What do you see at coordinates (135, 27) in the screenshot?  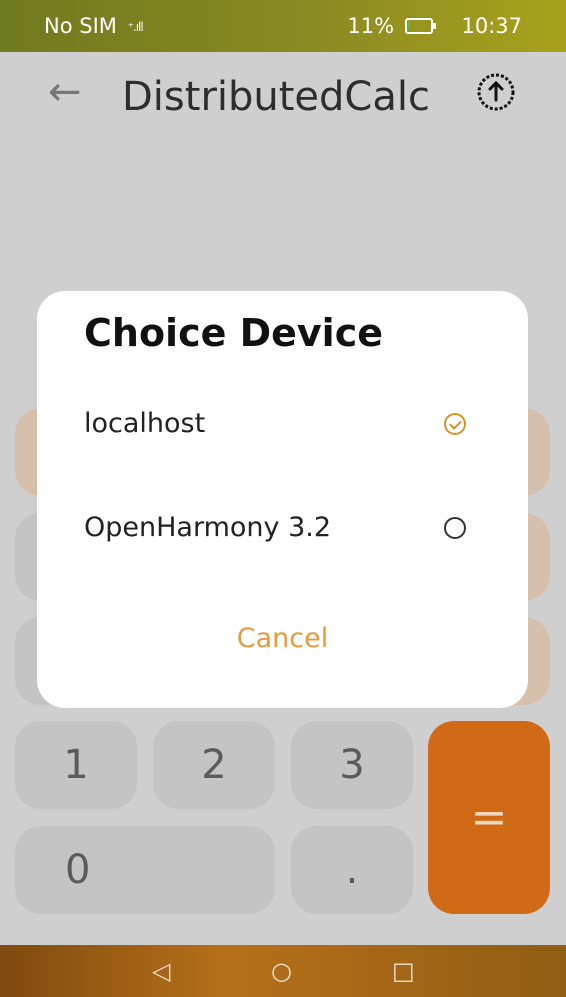 I see `signal-icon: ⁺.ıll` at bounding box center [135, 27].